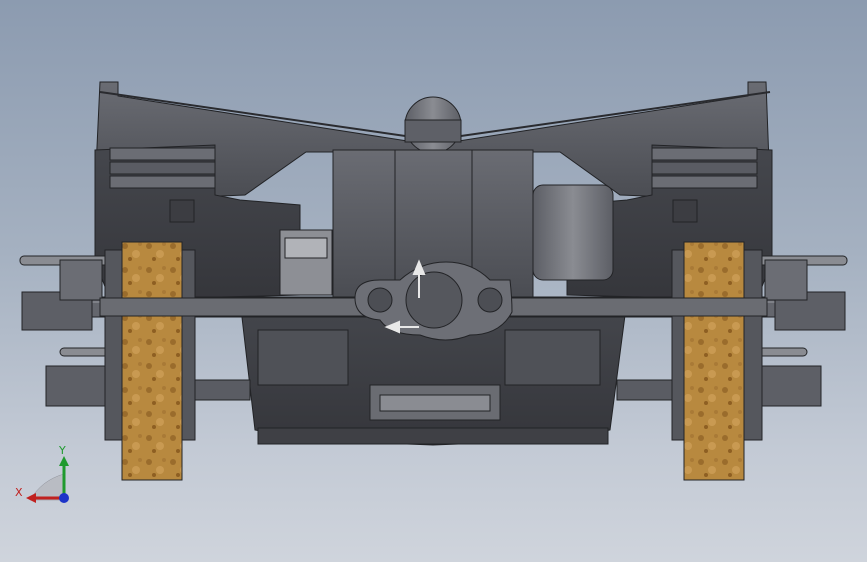 The width and height of the screenshot is (867, 562). I want to click on gear-box-inner, so click(435, 403).